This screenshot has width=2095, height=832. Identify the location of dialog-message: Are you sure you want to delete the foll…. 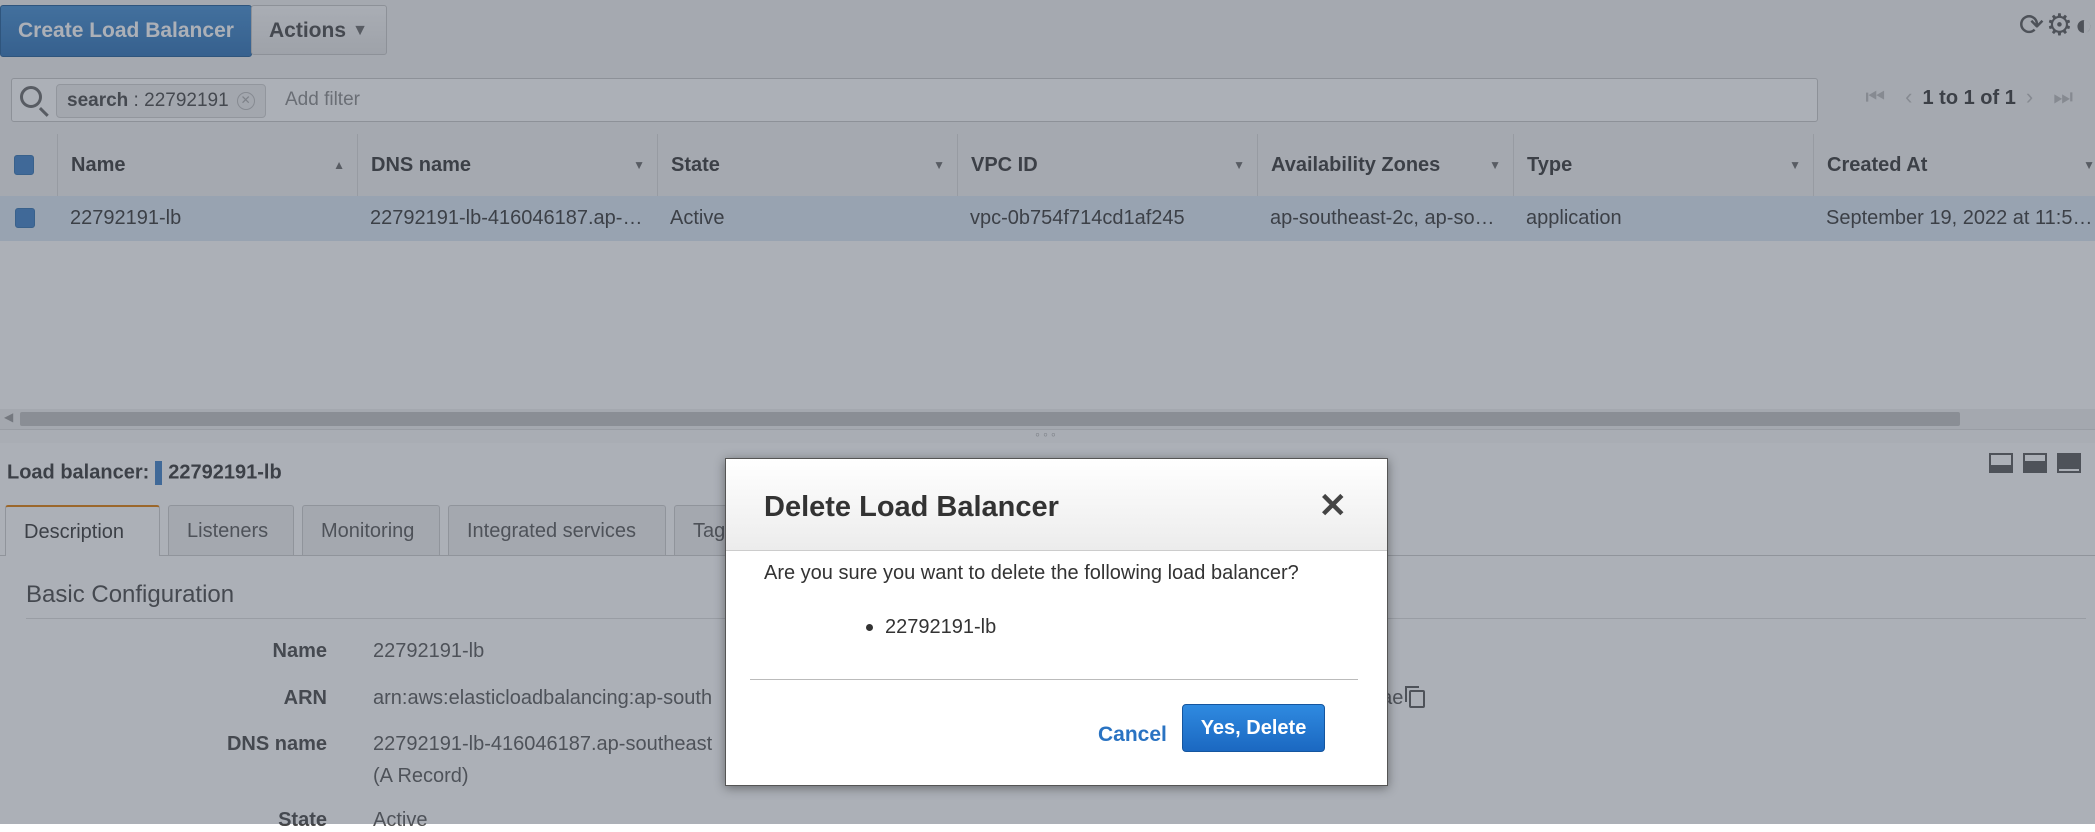
(1031, 573).